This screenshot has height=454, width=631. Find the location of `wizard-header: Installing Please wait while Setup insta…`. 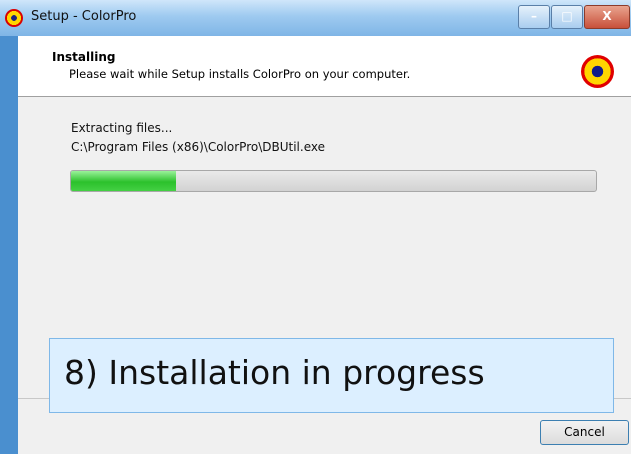

wizard-header: Installing Please wait while Setup insta… is located at coordinates (324, 66).